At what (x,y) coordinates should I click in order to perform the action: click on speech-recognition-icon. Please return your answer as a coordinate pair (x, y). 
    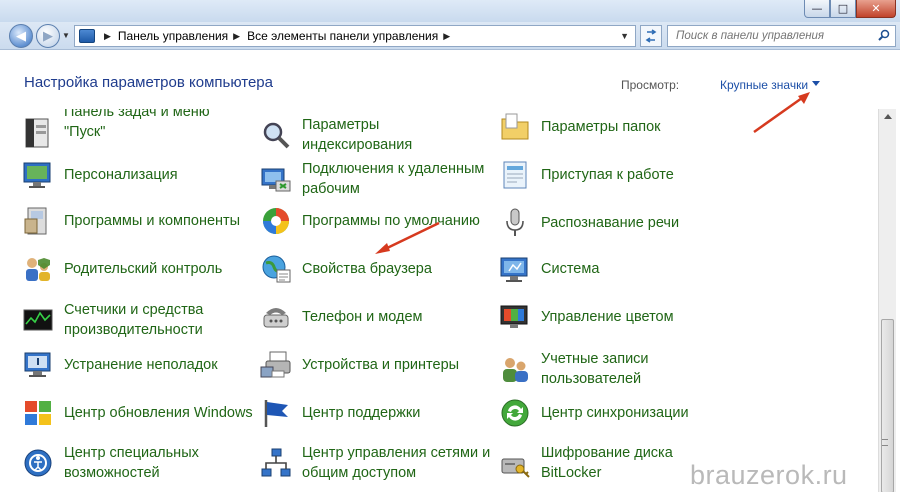
    Looking at the image, I should click on (515, 223).